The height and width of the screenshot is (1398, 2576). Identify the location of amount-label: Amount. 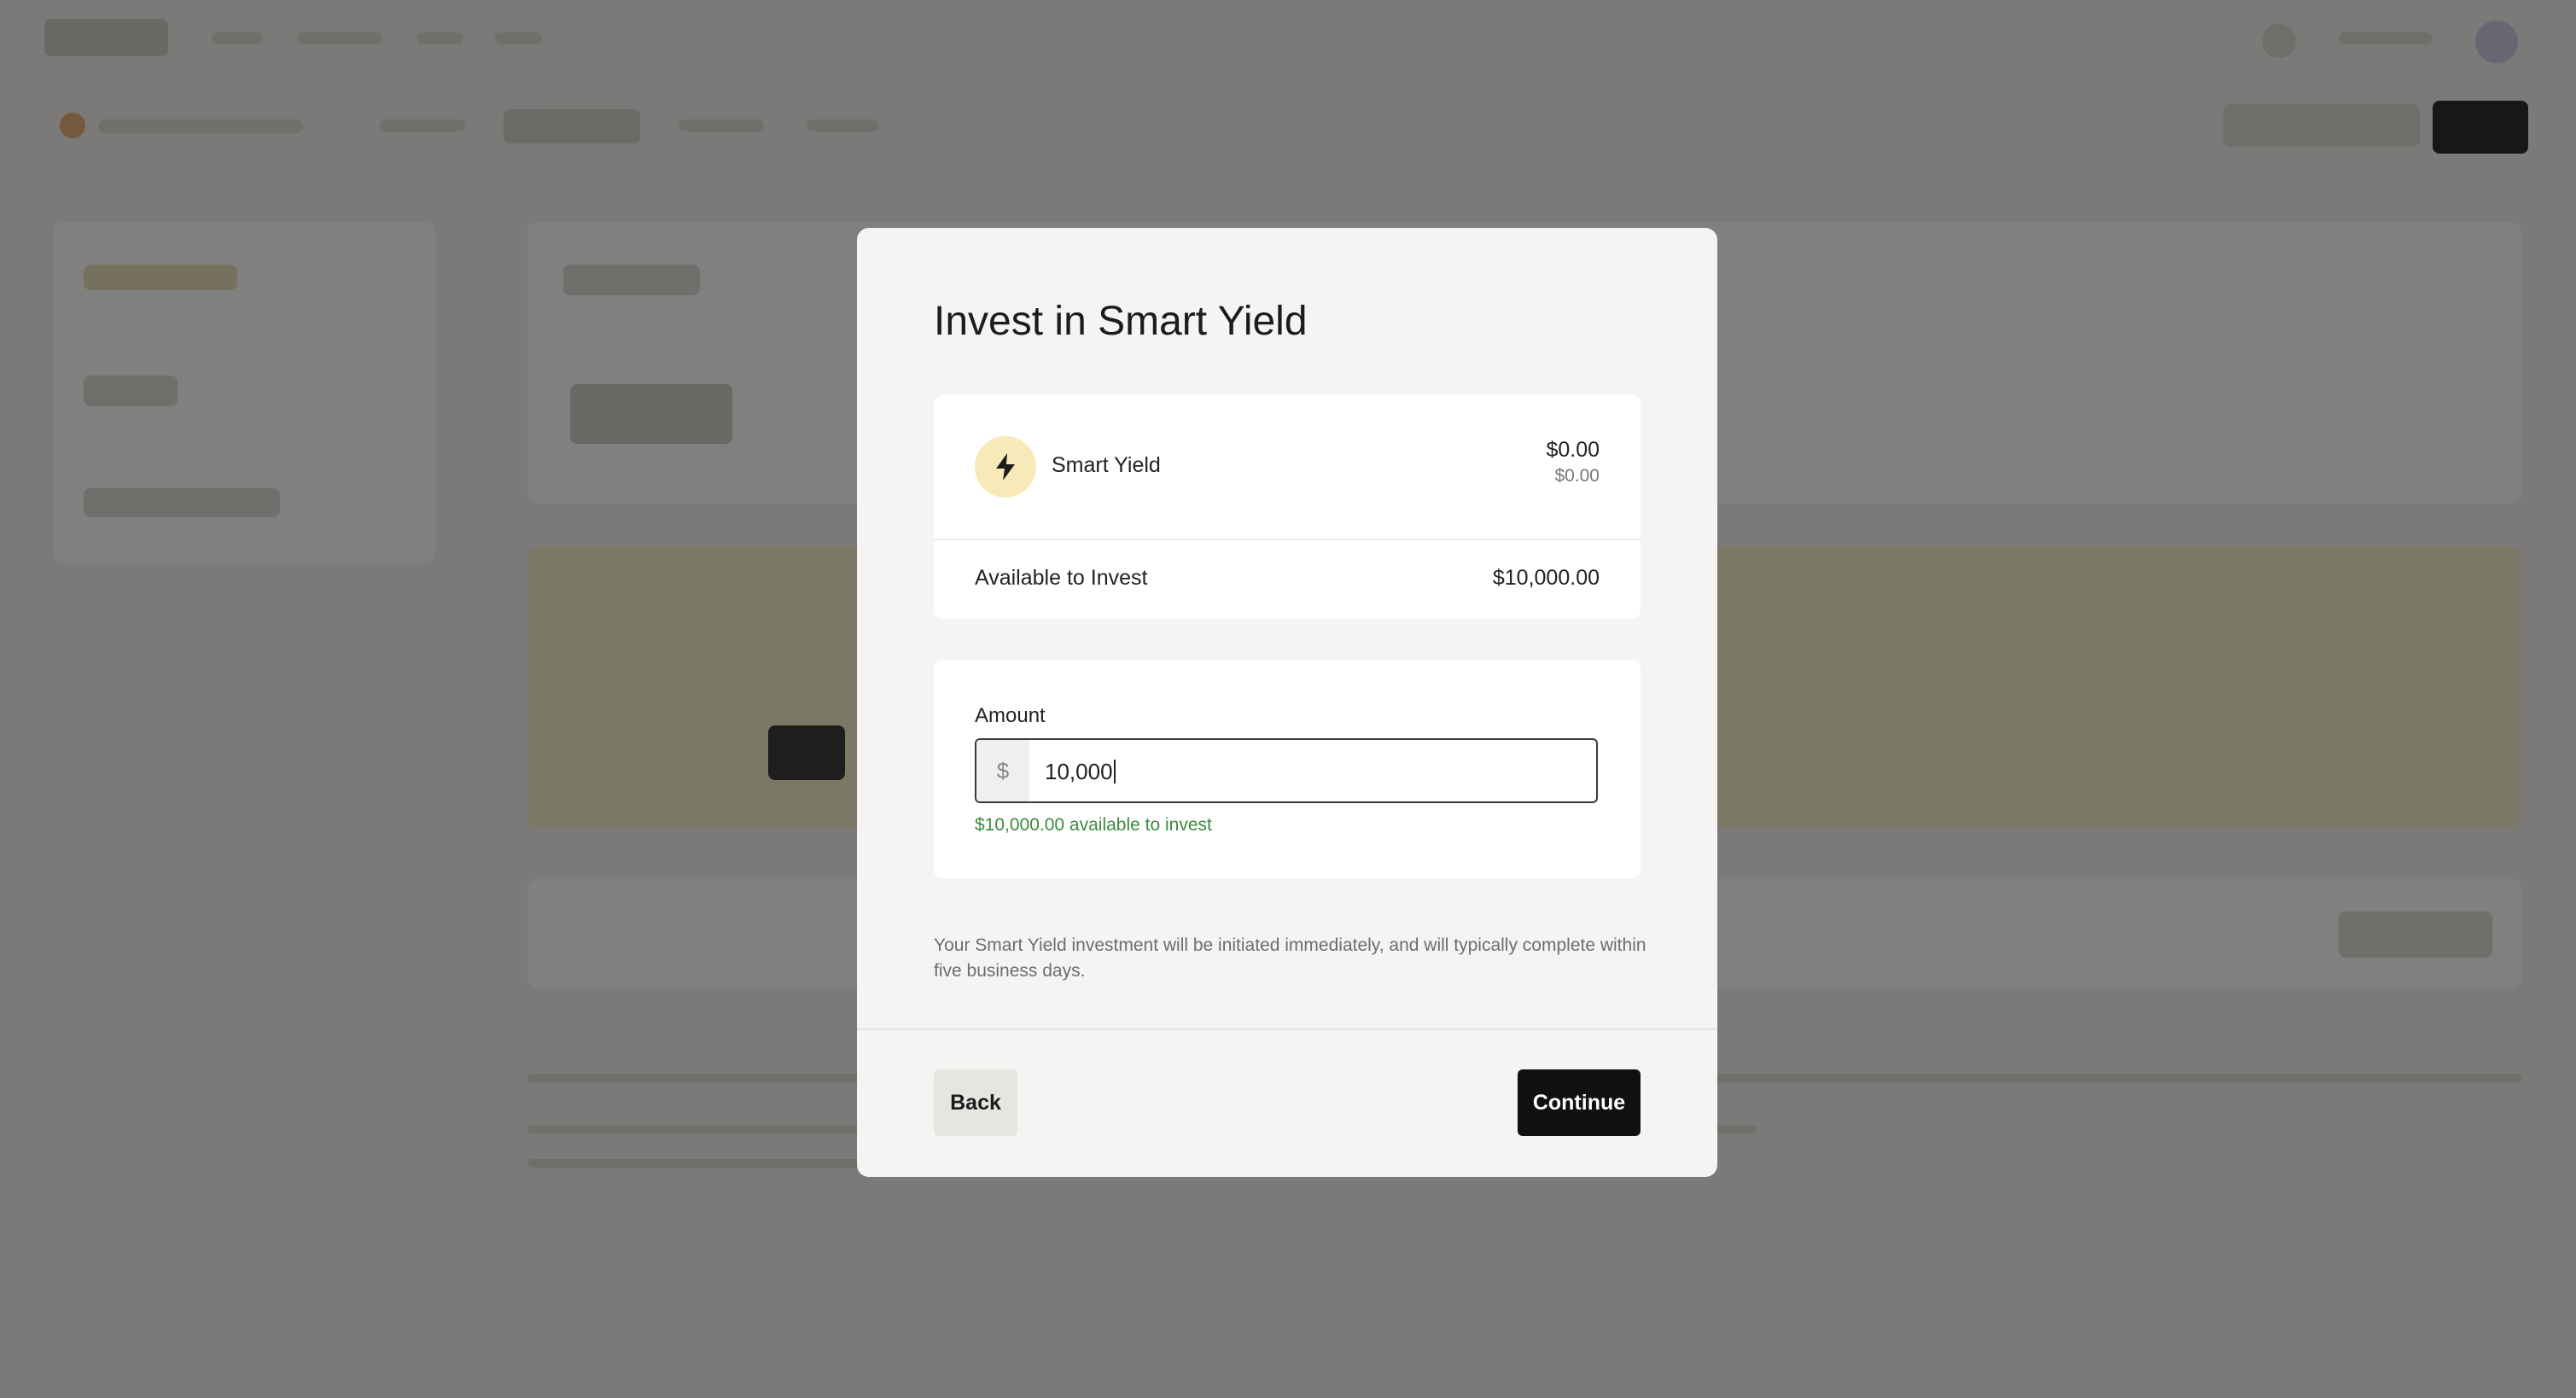
(1010, 715).